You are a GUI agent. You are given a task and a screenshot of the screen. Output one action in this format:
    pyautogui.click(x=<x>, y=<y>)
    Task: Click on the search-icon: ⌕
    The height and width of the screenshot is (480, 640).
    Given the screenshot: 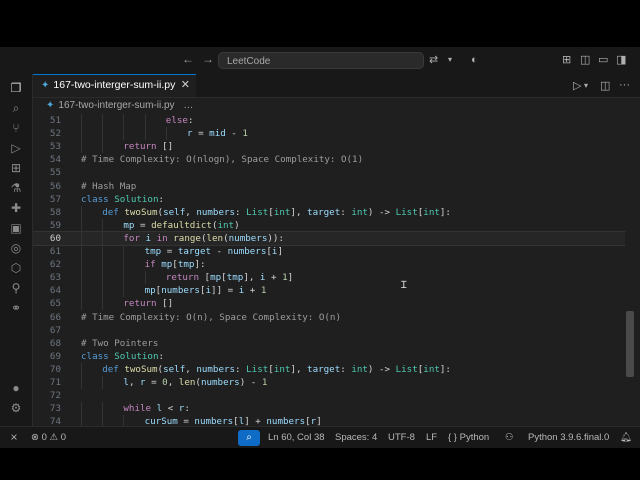 What is the action you would take?
    pyautogui.click(x=16, y=108)
    